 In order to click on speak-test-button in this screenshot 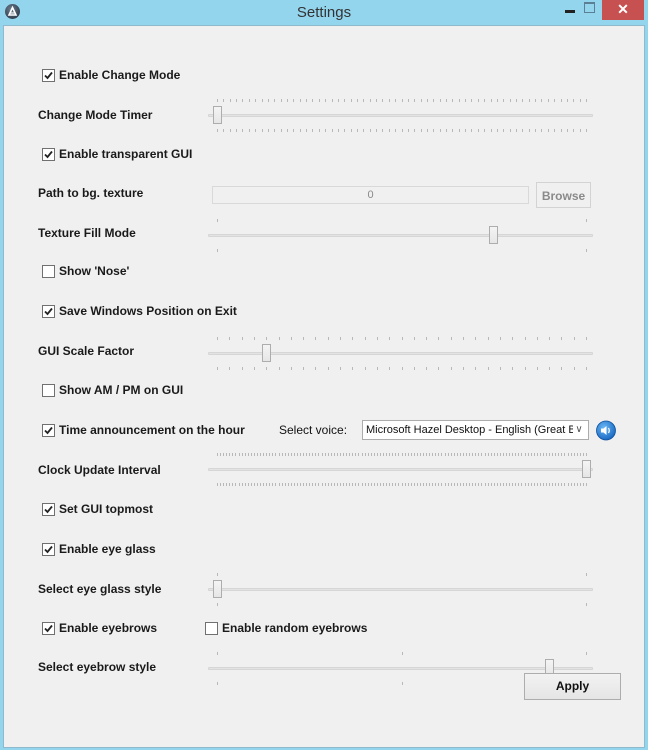, I will do `click(606, 430)`.